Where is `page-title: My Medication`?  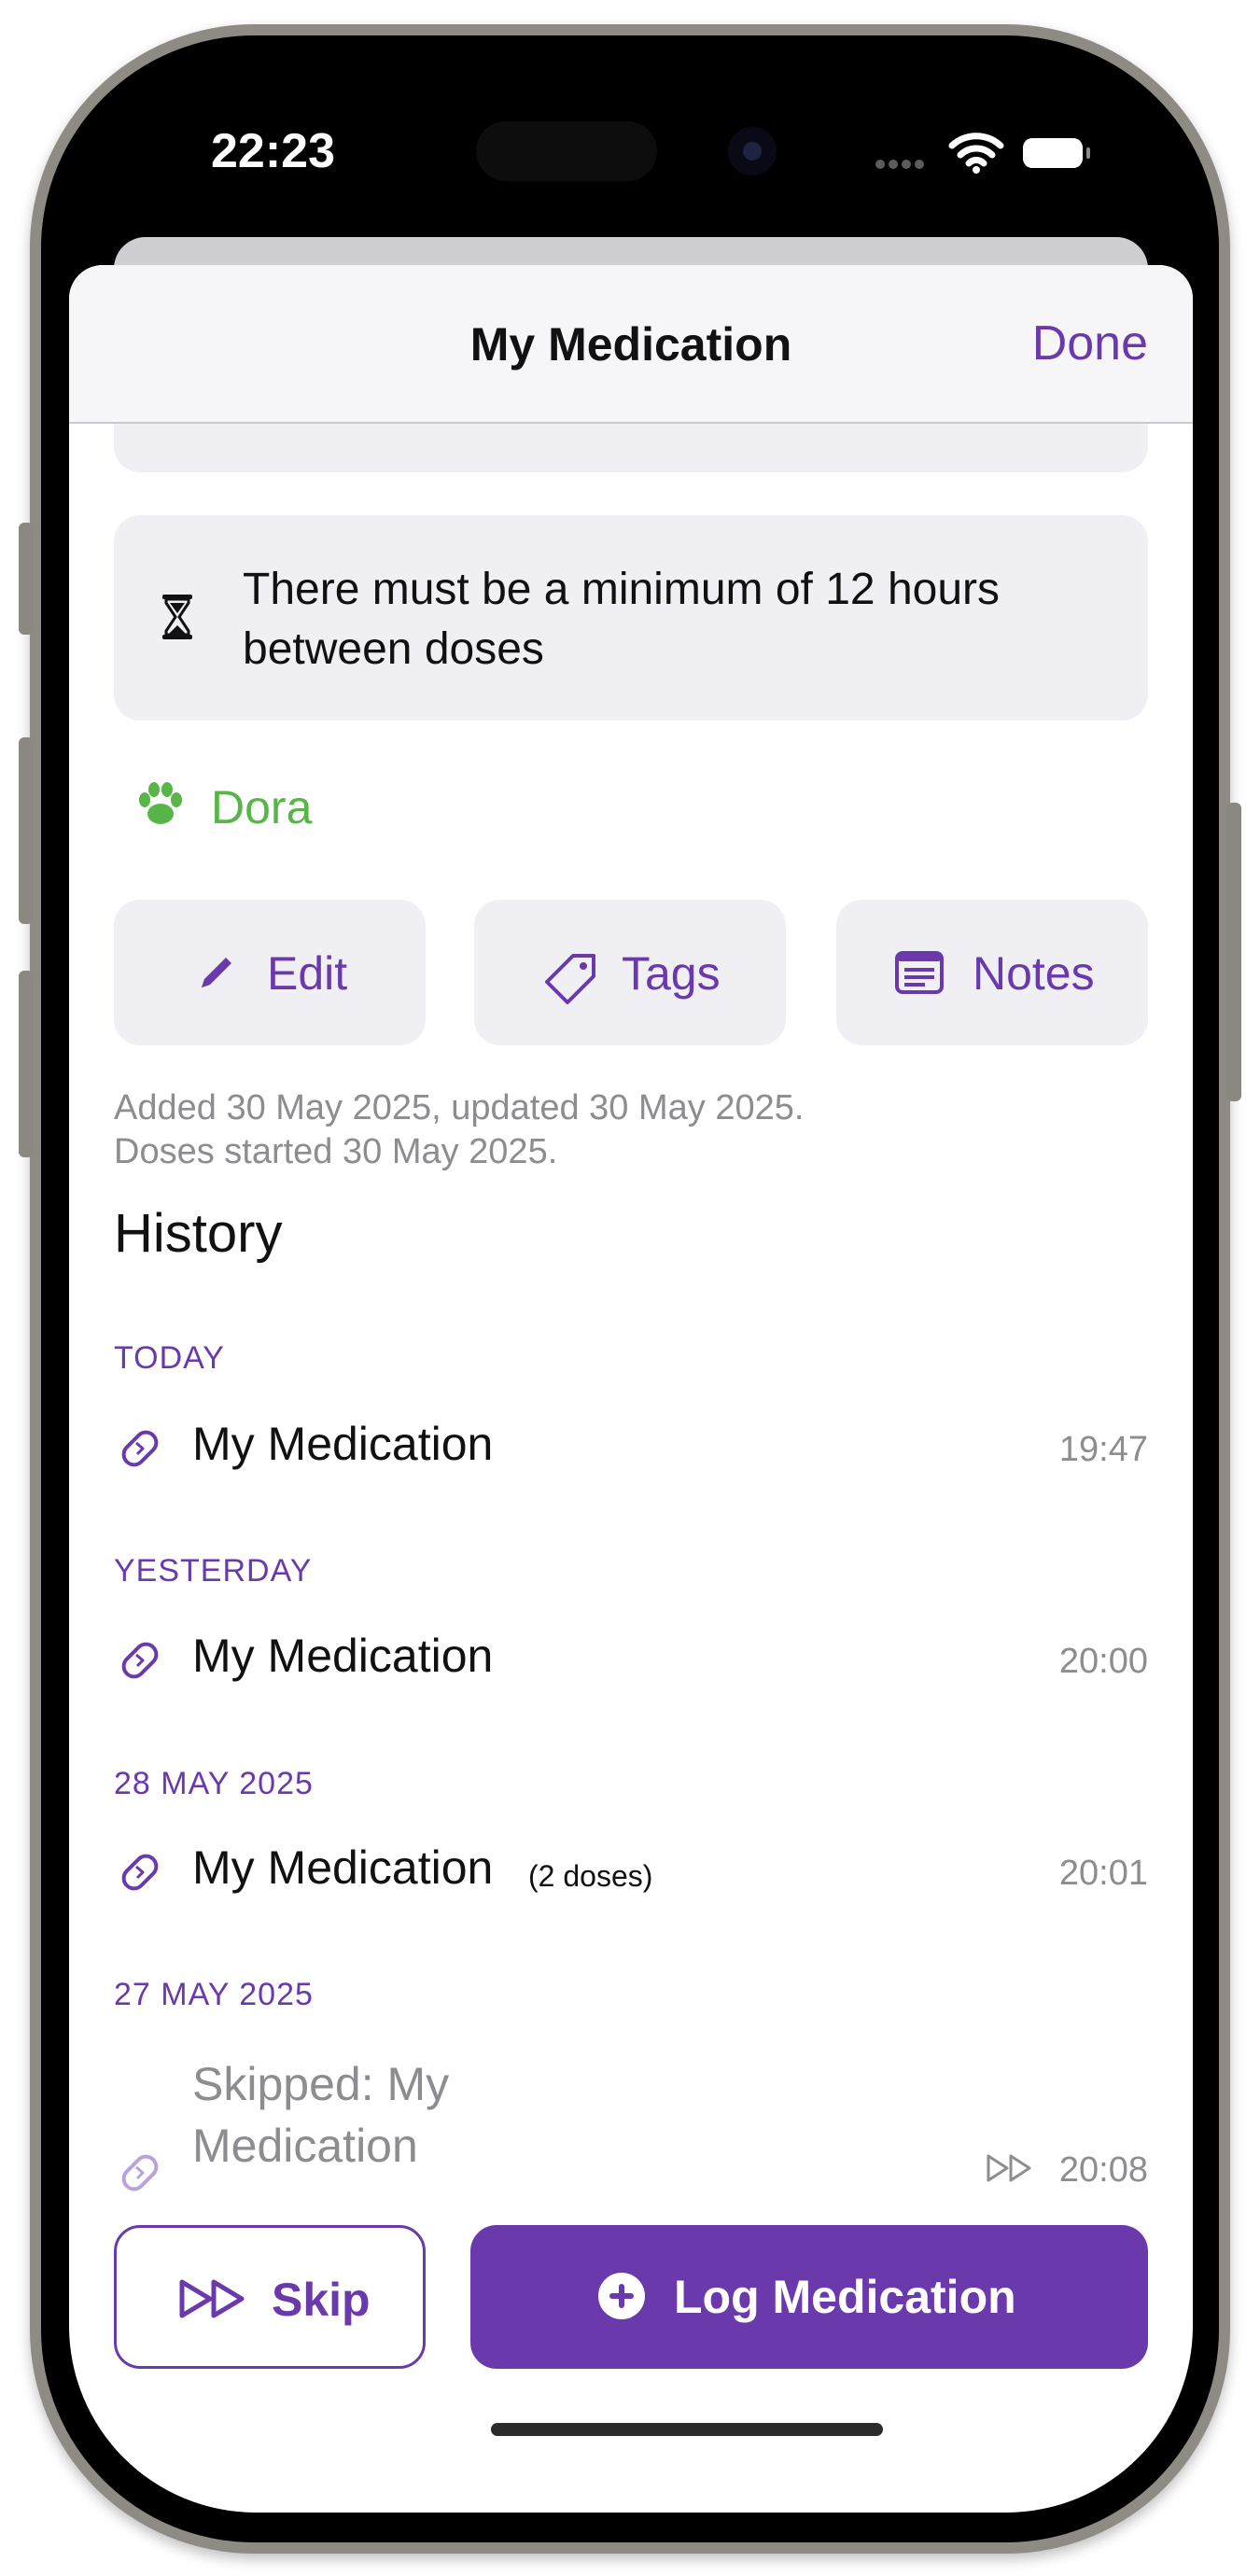 page-title: My Medication is located at coordinates (630, 344).